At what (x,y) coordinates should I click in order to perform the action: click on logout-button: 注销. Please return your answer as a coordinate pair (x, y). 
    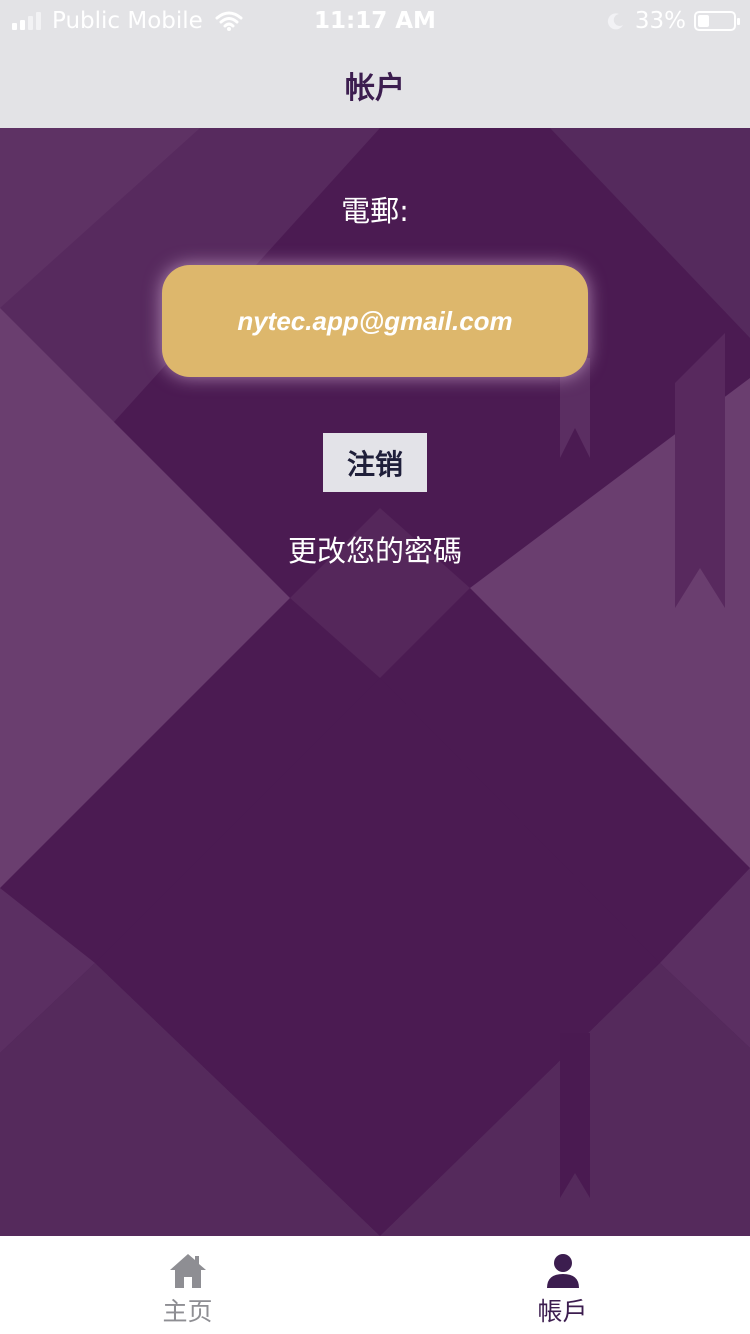
    Looking at the image, I should click on (375, 462).